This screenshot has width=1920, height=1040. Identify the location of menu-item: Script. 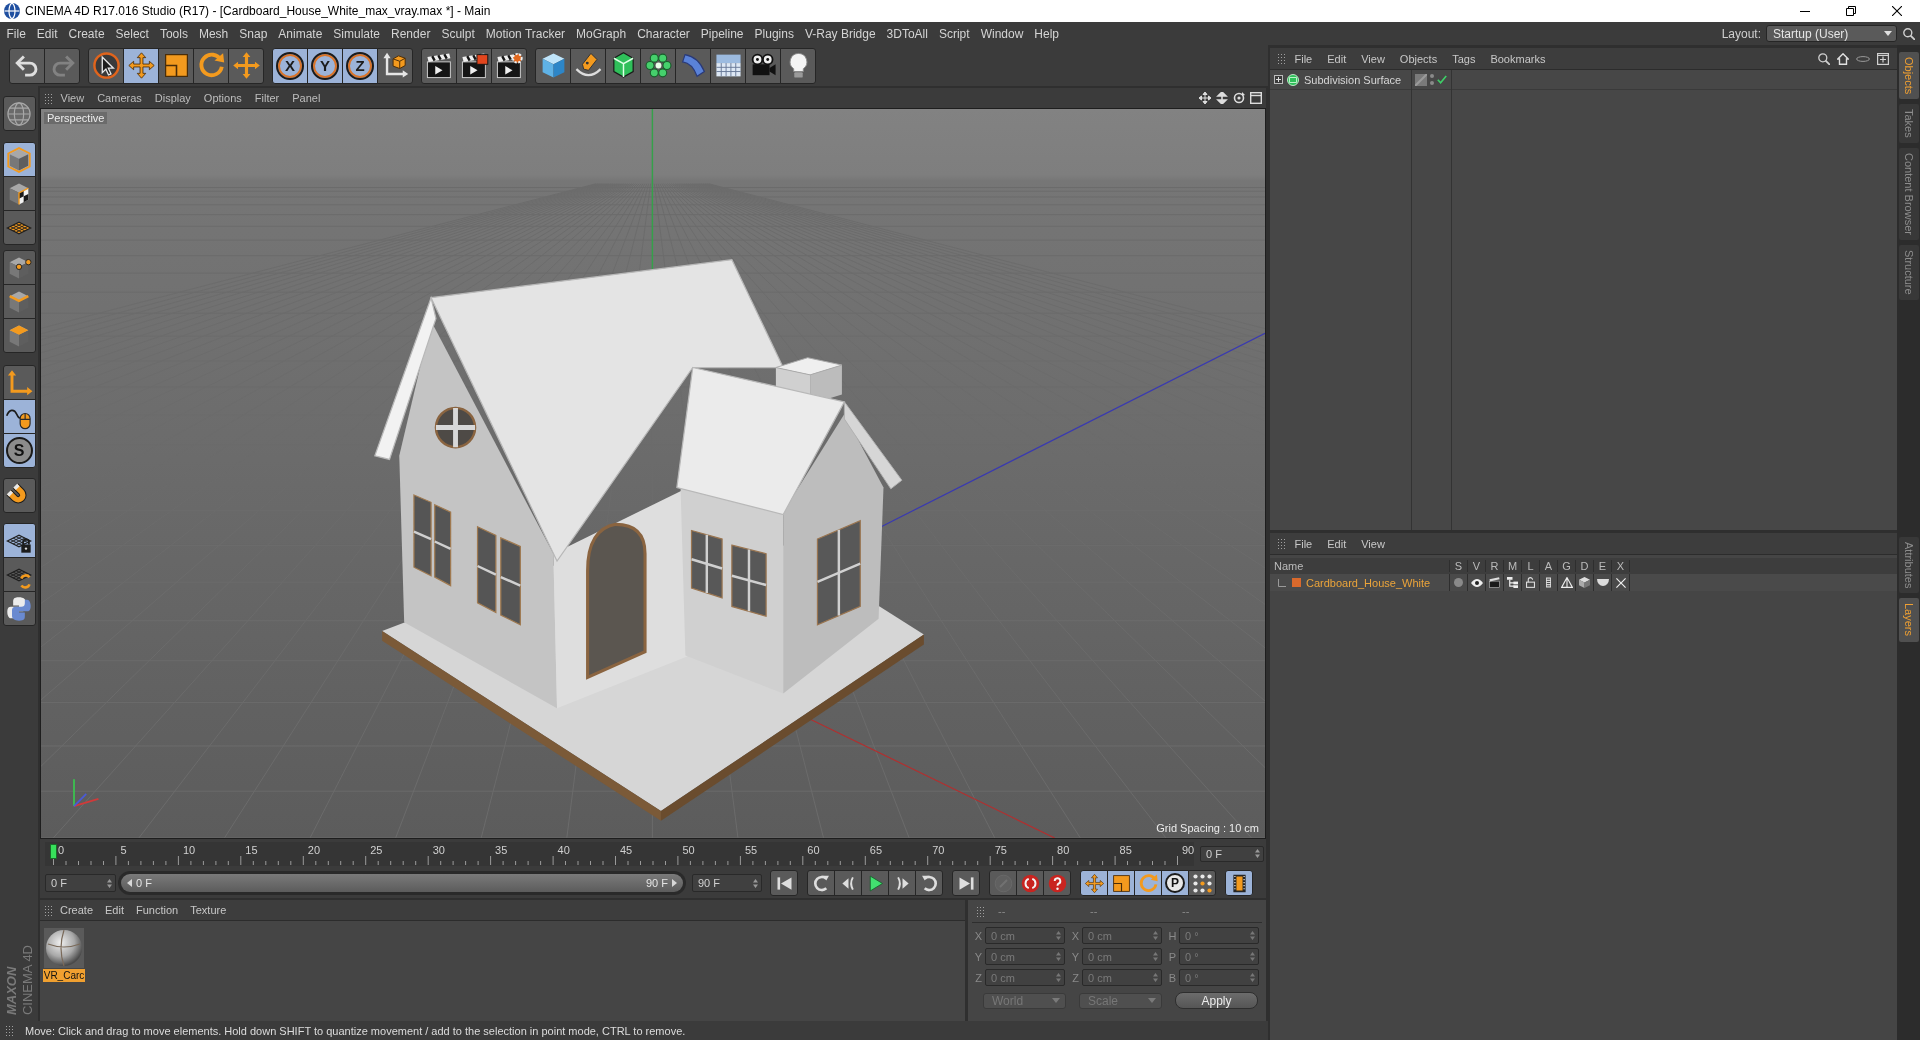
(954, 33).